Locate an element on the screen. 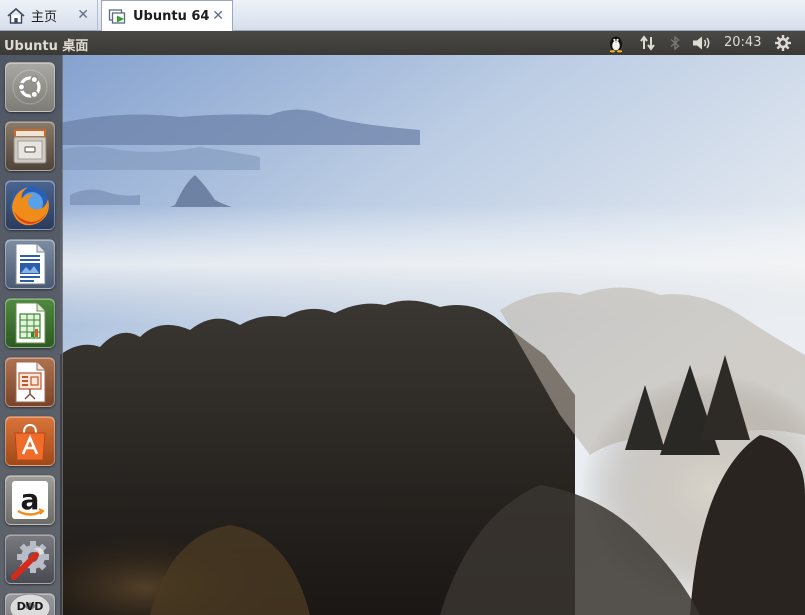 The image size is (805, 615). launcher-libreoffice-writer is located at coordinates (30, 264).